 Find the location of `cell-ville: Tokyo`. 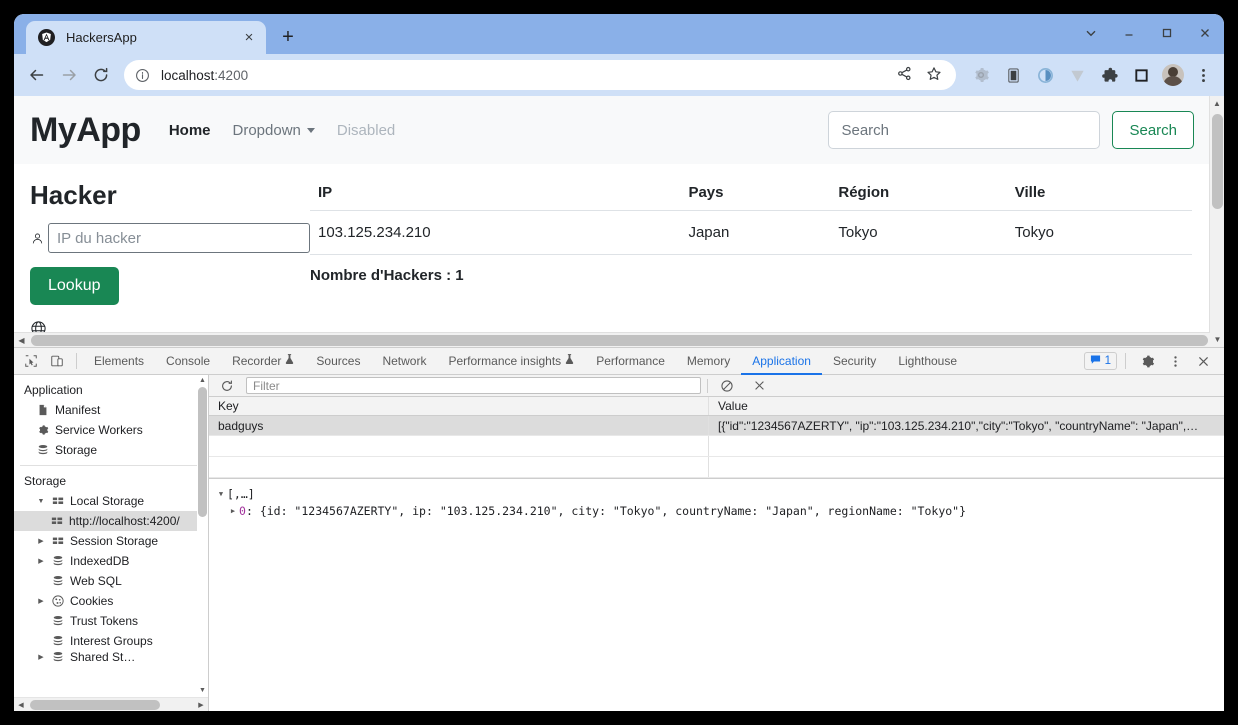

cell-ville: Tokyo is located at coordinates (1099, 232).